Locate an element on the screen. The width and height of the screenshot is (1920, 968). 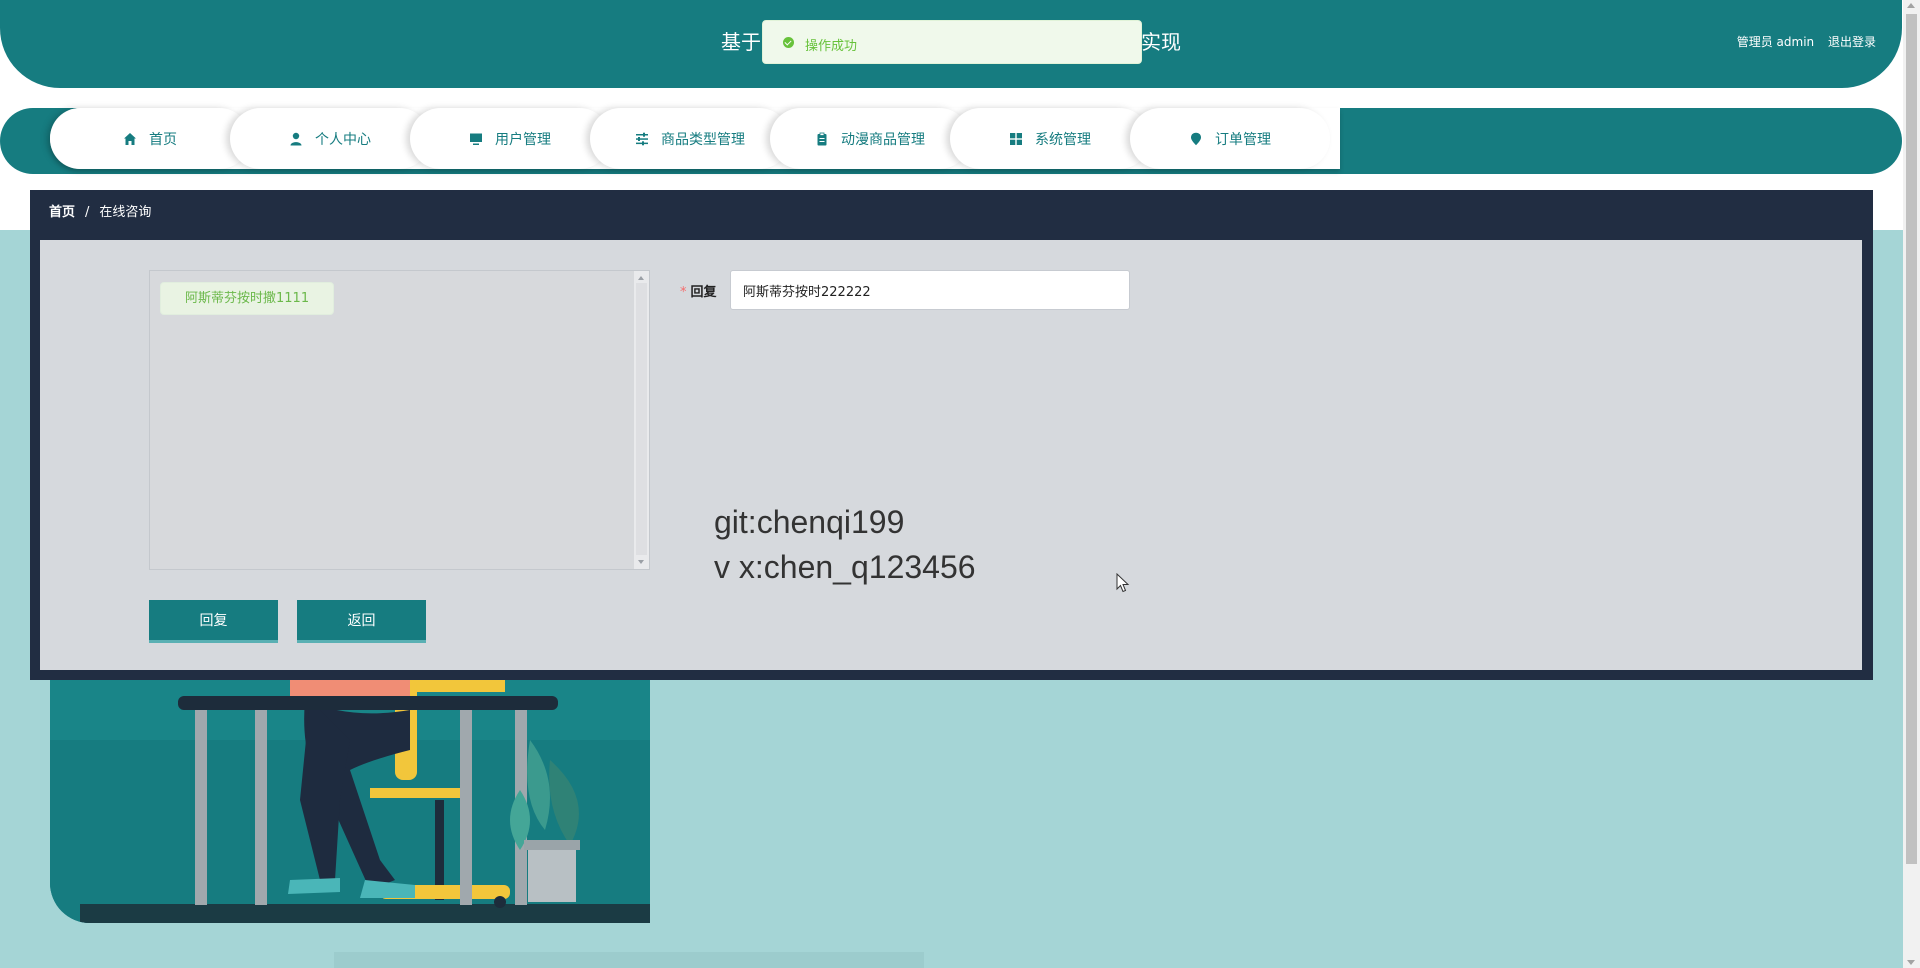
back-button: 返回 is located at coordinates (361, 621).